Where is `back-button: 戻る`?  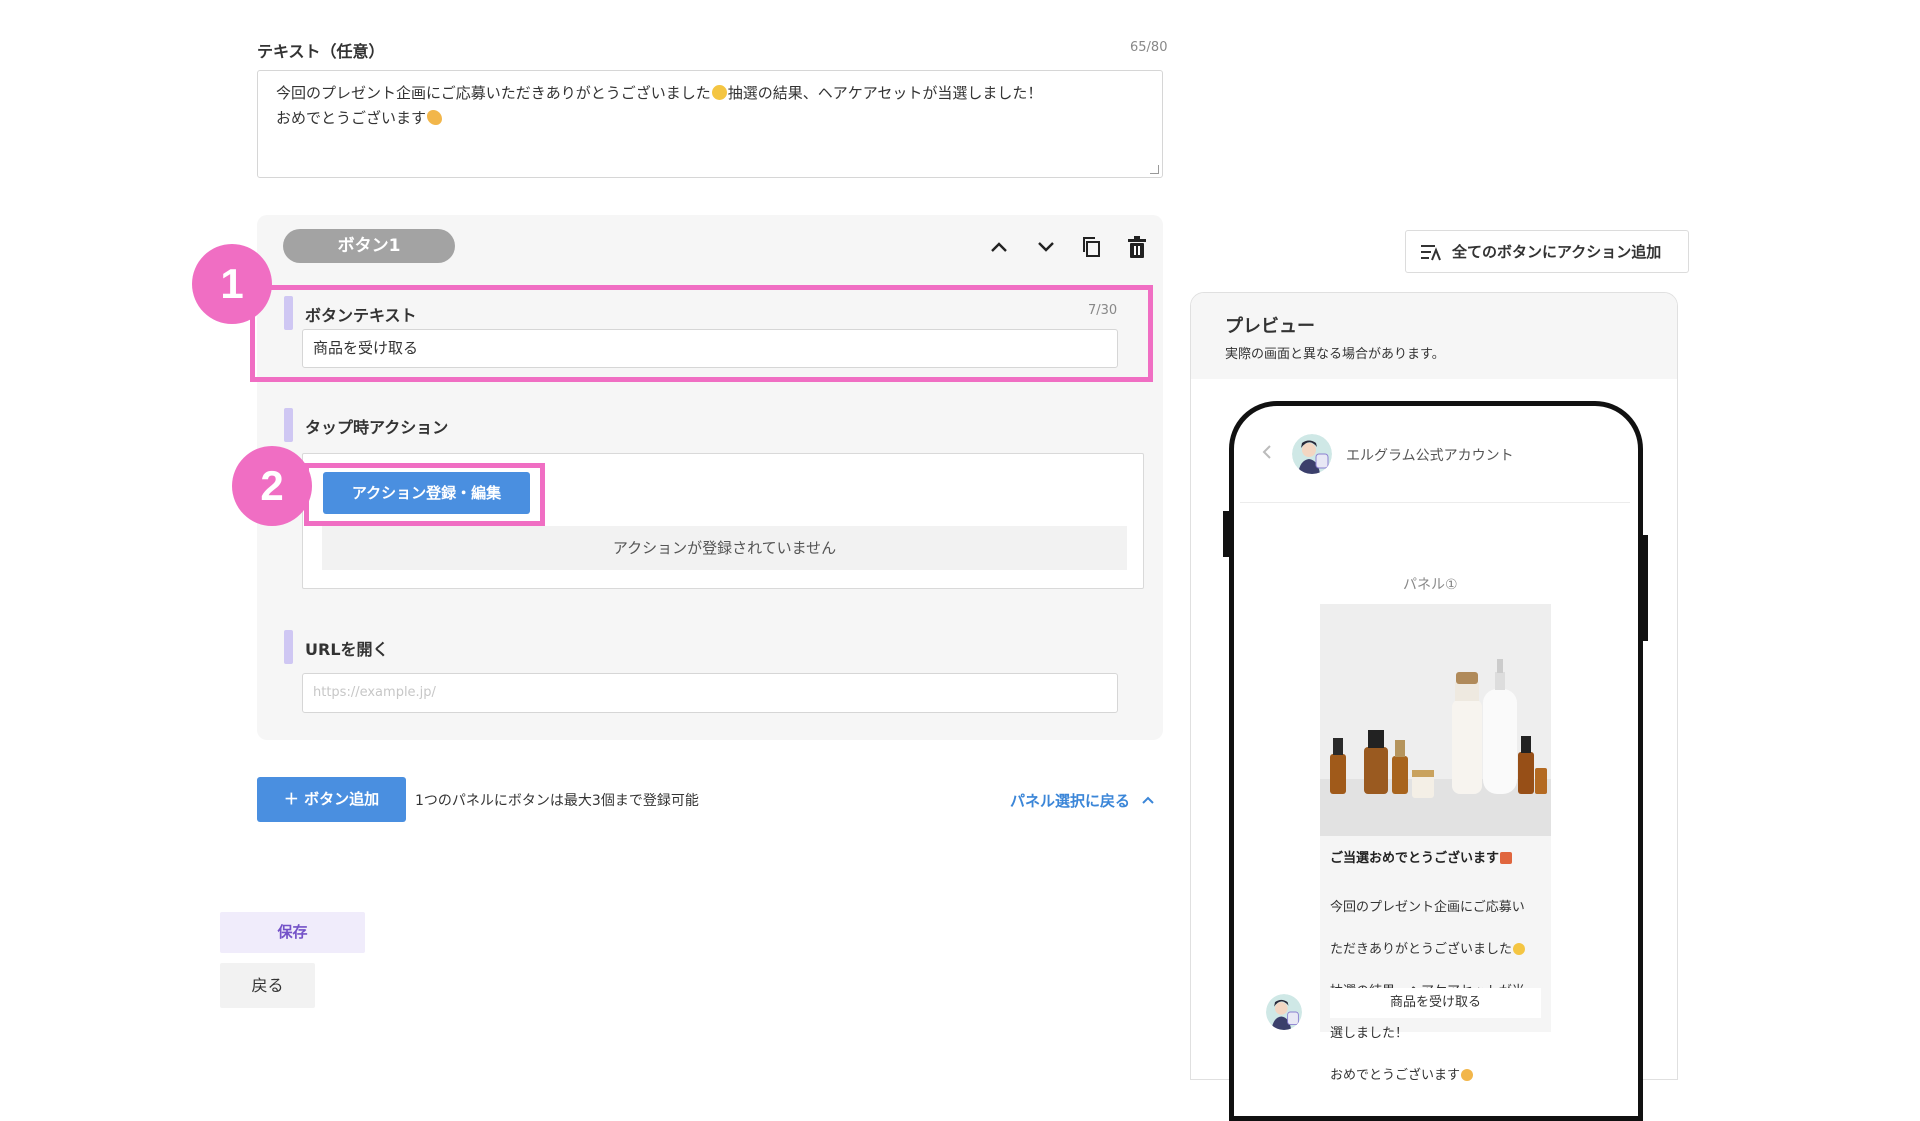
back-button: 戻る is located at coordinates (267, 985).